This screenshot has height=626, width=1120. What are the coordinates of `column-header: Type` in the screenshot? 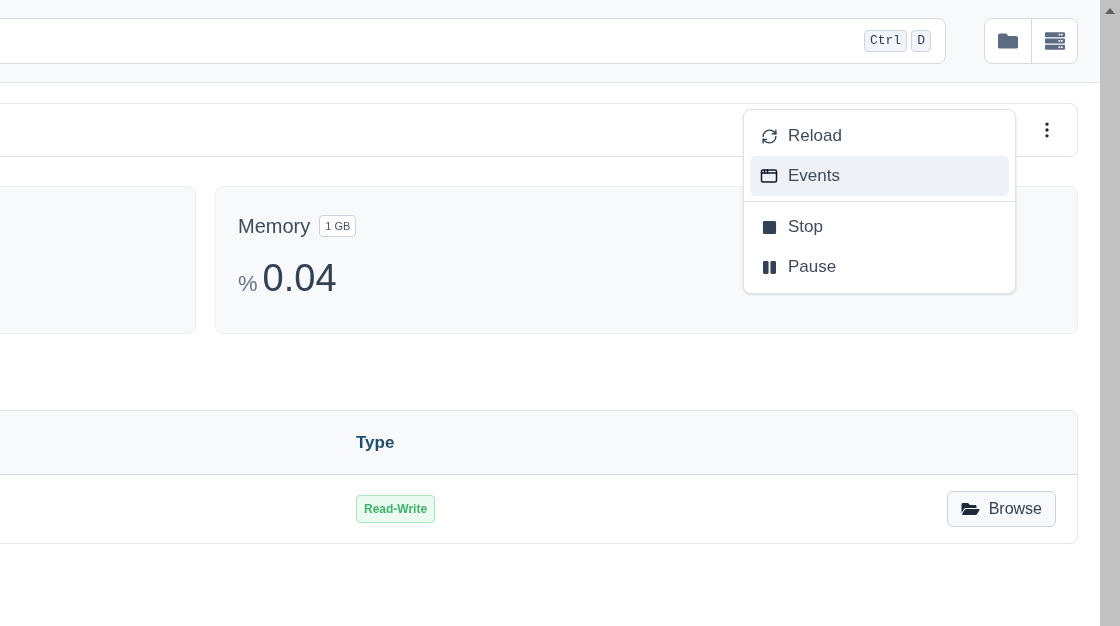 It's located at (375, 442).